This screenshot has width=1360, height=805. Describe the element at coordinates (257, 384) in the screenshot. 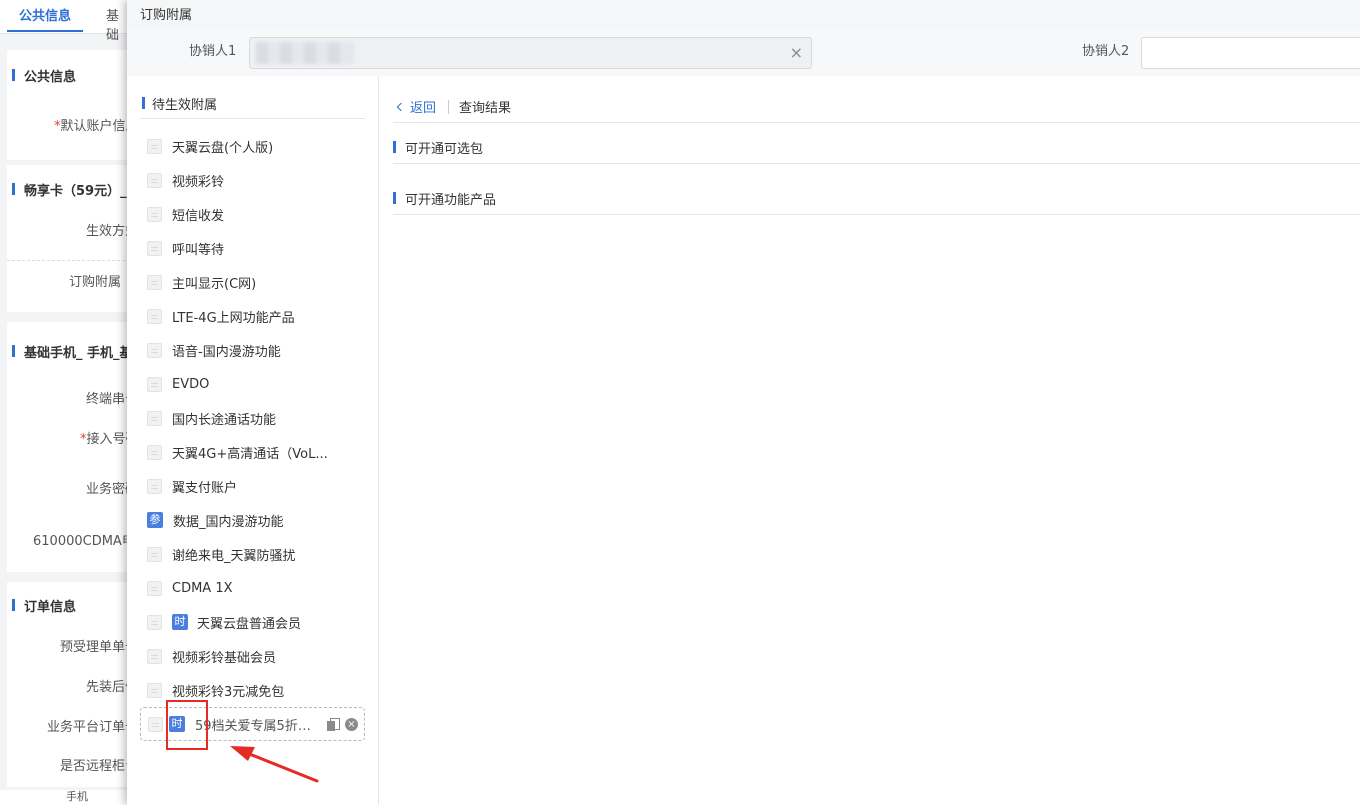

I see `list-item: EVDO` at that location.